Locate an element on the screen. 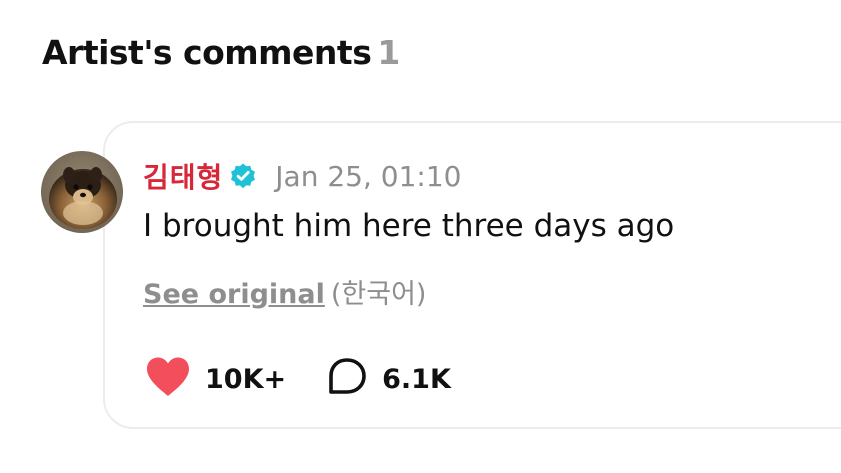  comment-count: 1 is located at coordinates (388, 52).